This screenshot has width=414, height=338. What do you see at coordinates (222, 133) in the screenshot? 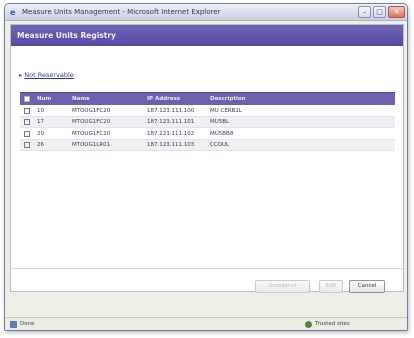
I see `cell-description: MU5BB8` at bounding box center [222, 133].